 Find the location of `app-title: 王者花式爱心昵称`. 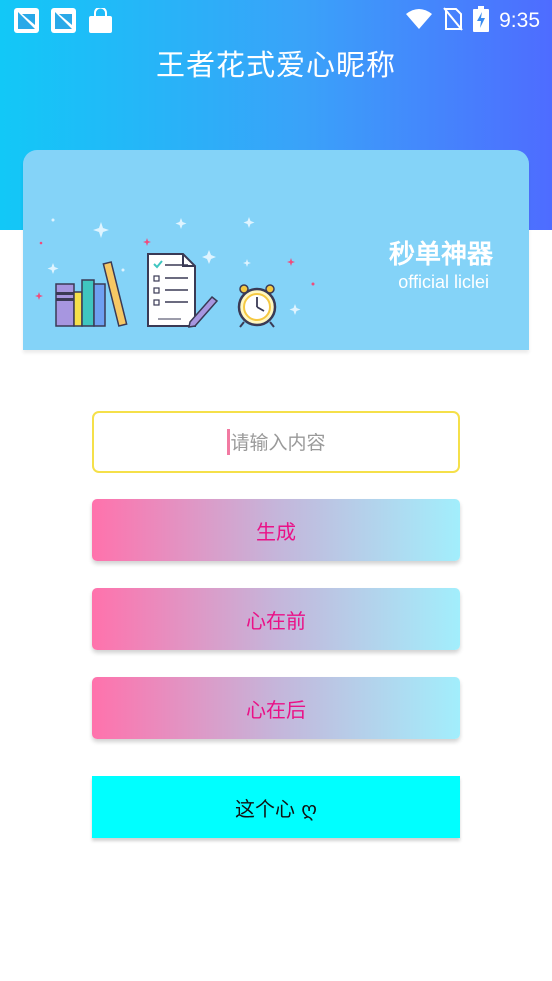

app-title: 王者花式爱心昵称 is located at coordinates (275, 65).